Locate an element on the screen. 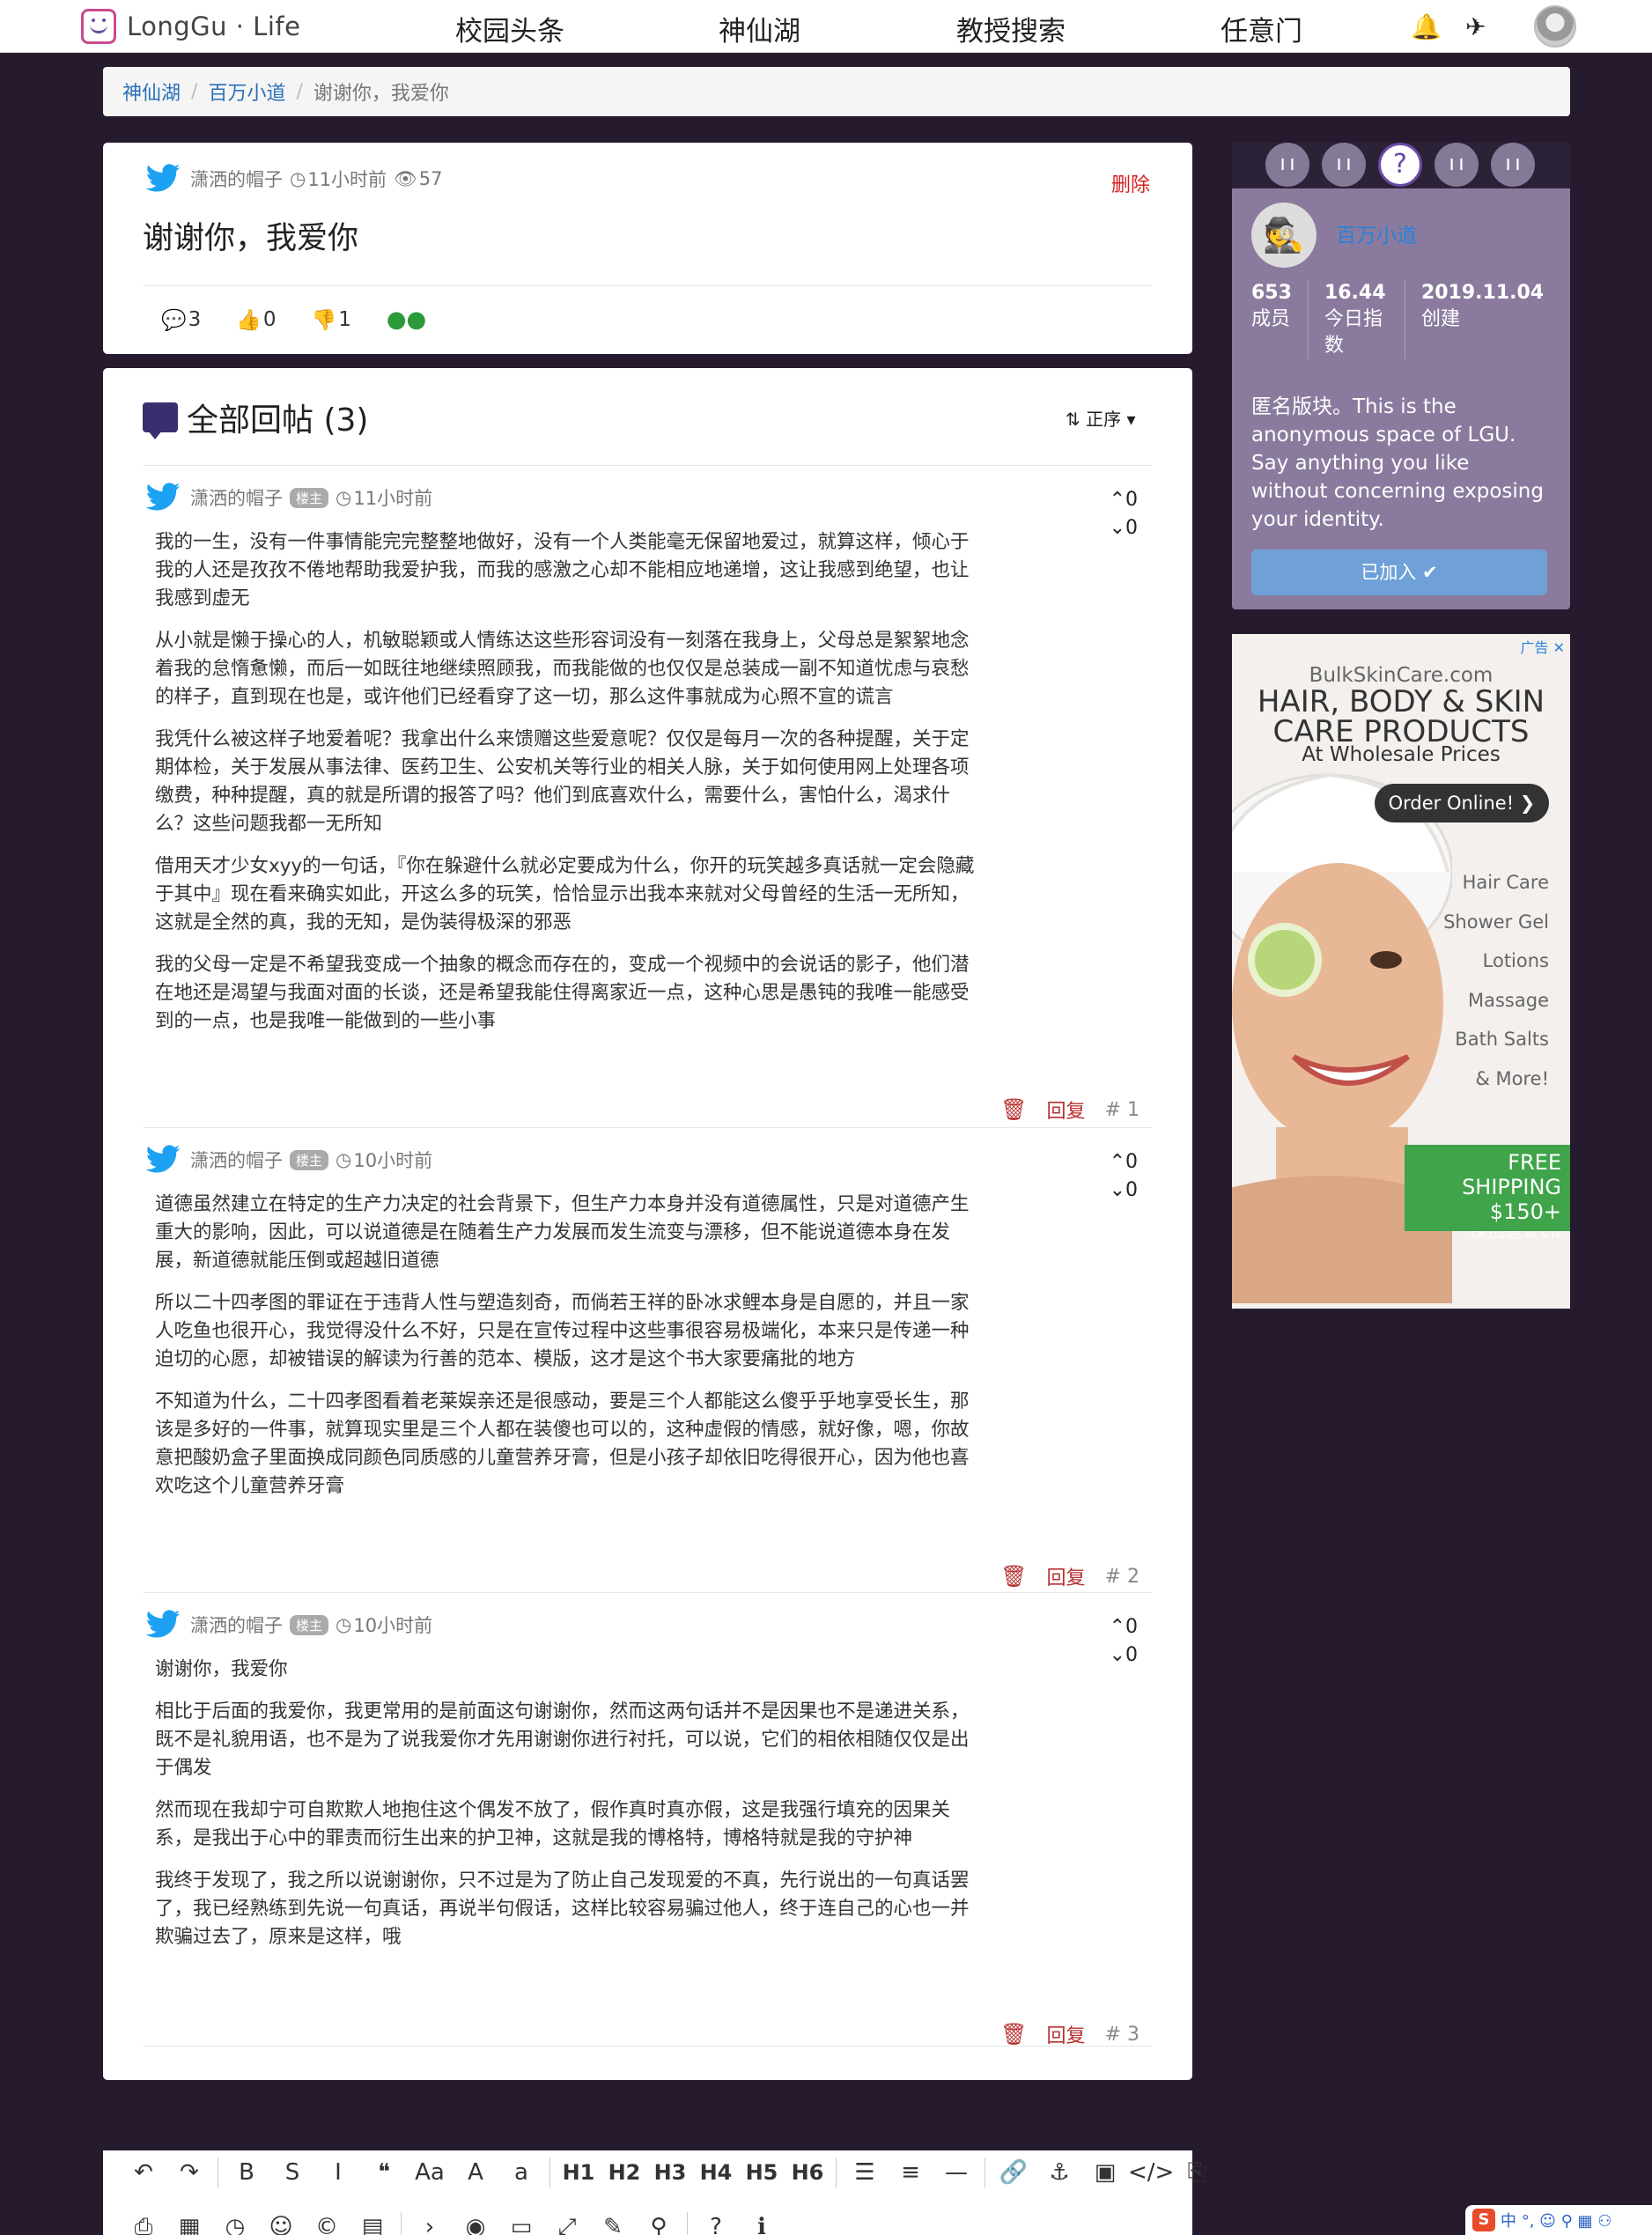 The height and width of the screenshot is (2235, 1652). reply-time: 11小时前 is located at coordinates (393, 499).